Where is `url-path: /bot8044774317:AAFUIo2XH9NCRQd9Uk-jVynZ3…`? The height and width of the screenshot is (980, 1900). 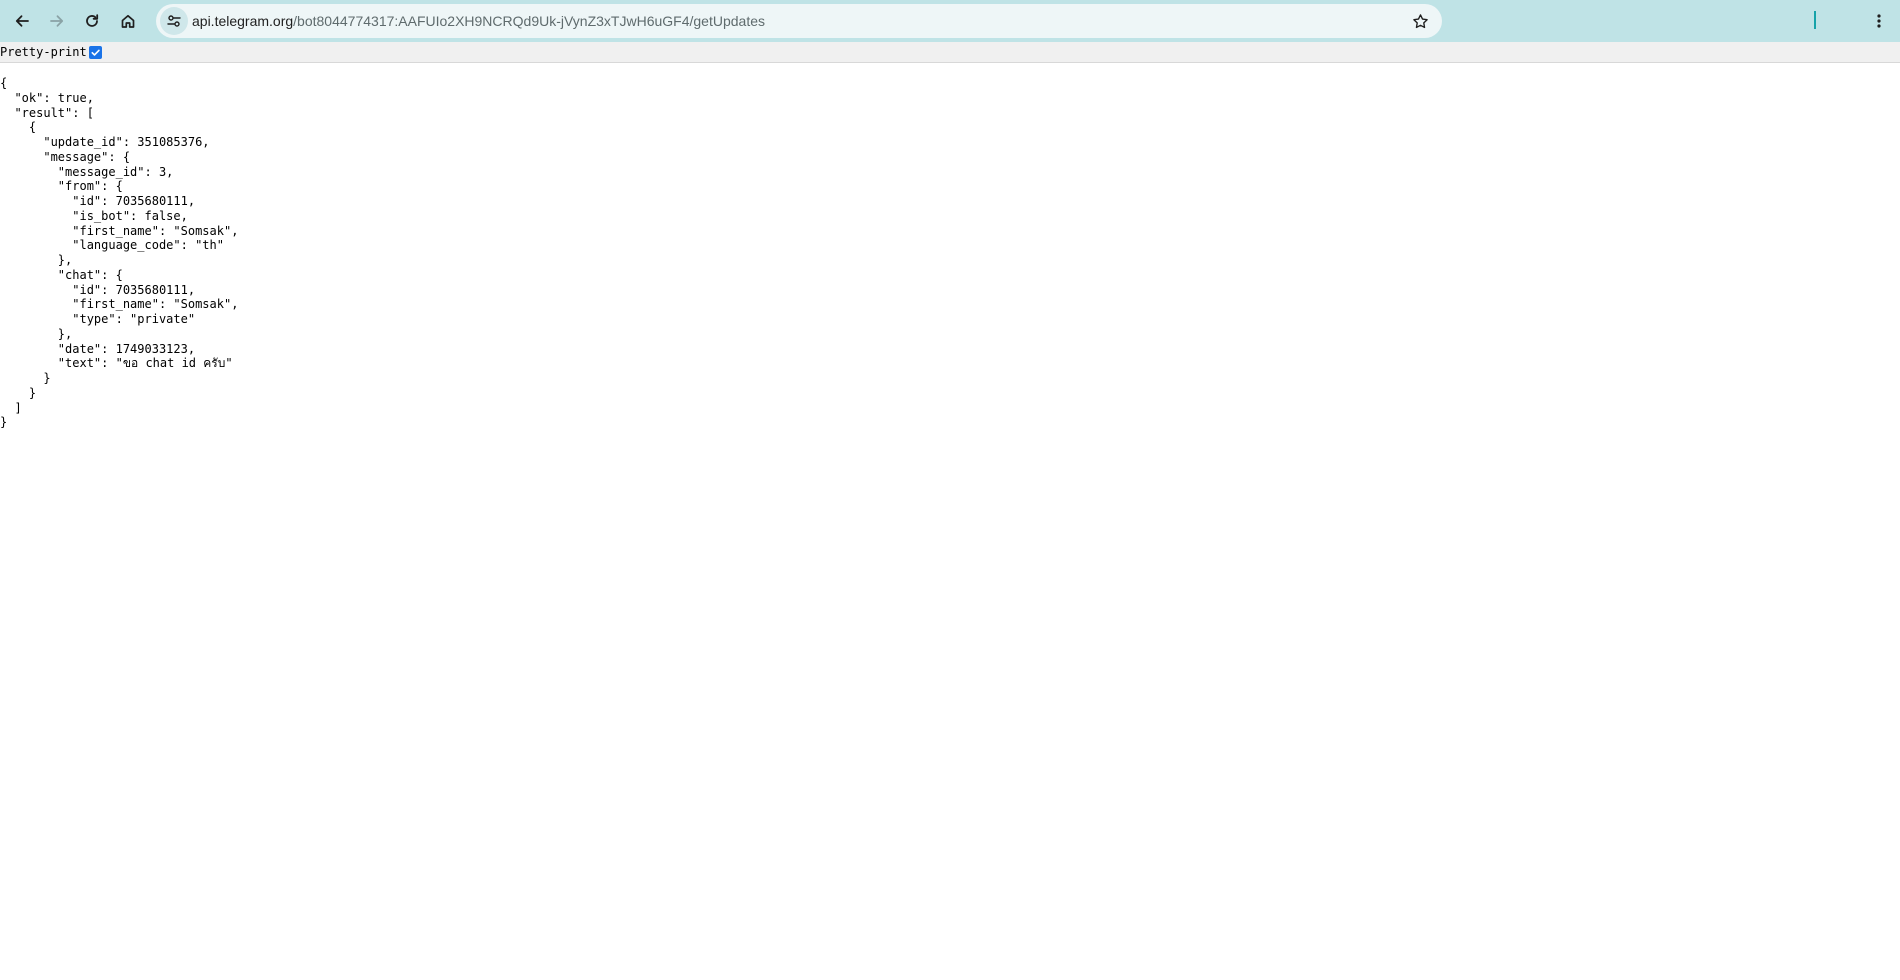
url-path: /bot8044774317:AAFUIo2XH9NCRQd9Uk-jVynZ3… is located at coordinates (529, 21).